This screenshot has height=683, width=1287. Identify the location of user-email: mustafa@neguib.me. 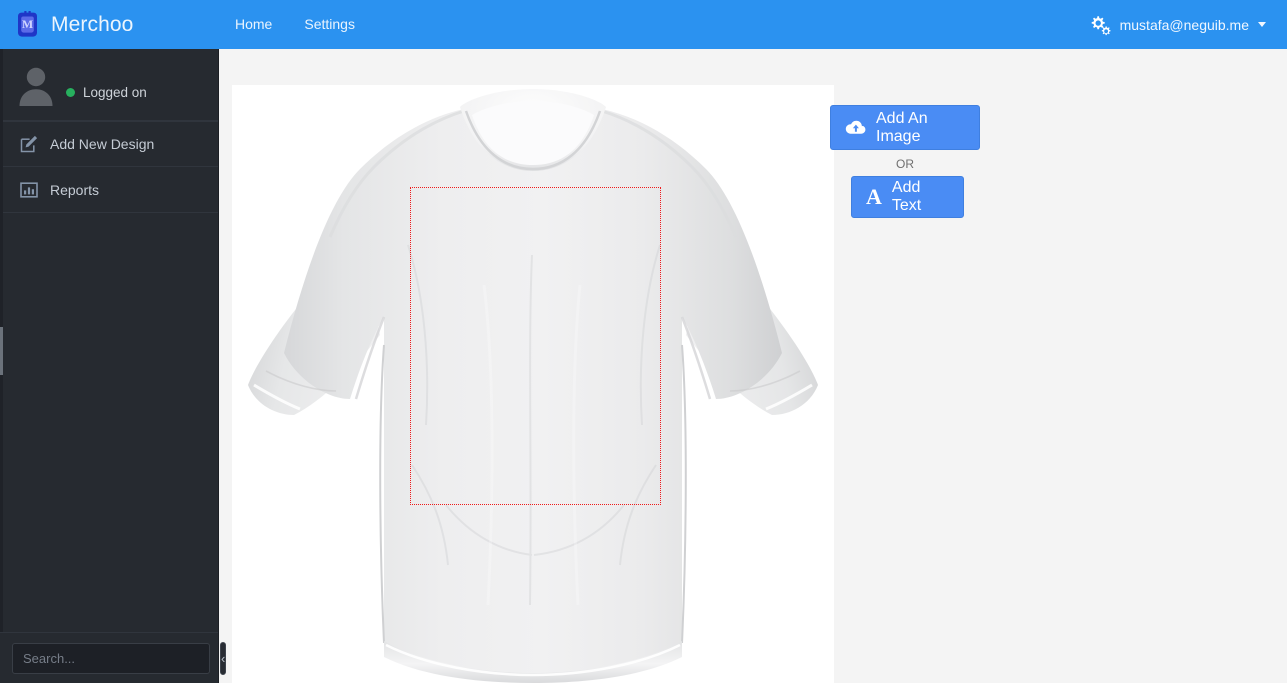
(1184, 24).